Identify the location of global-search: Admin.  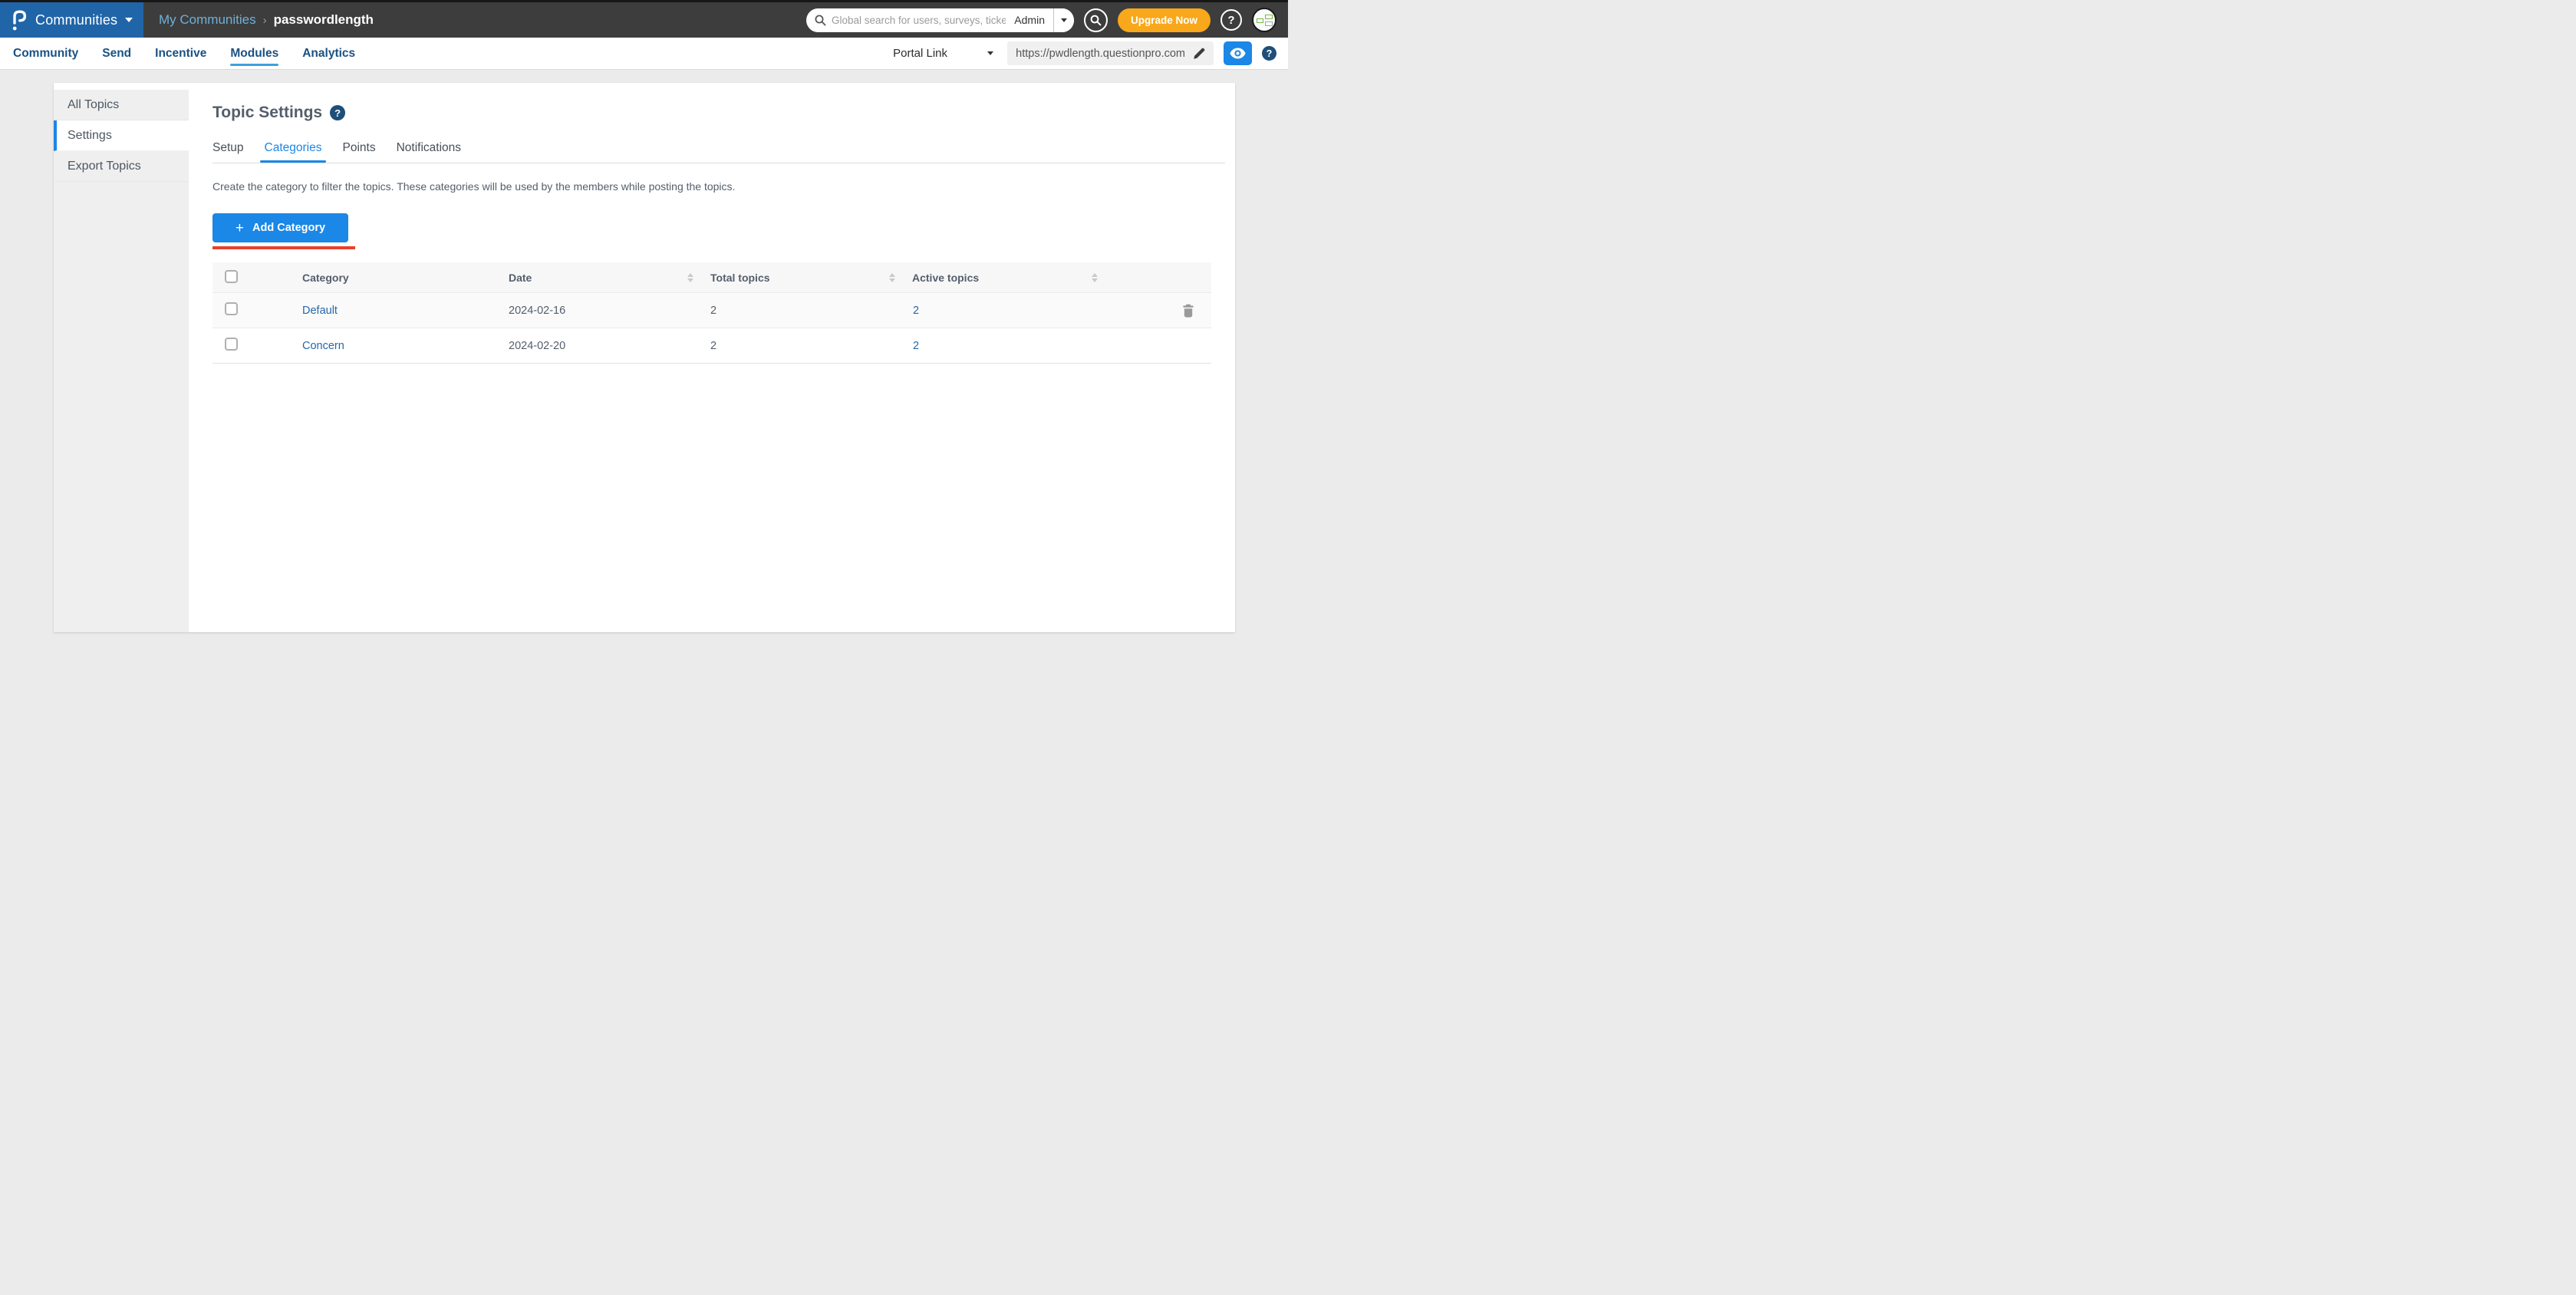
(939, 20).